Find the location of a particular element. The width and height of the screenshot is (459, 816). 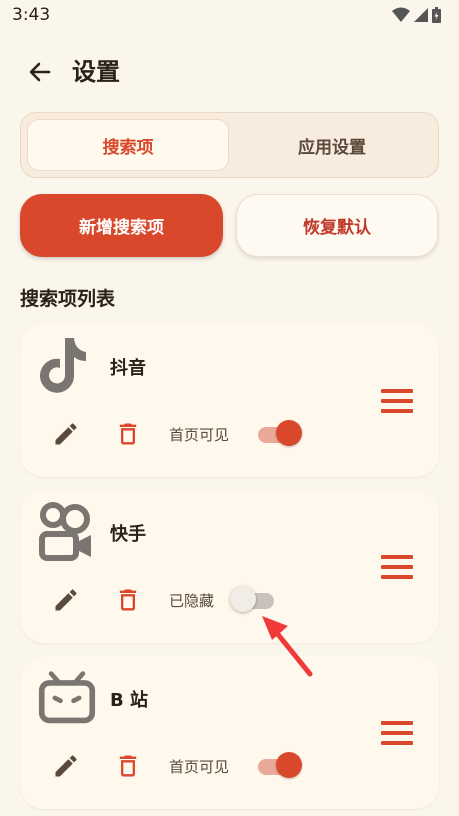

back-button is located at coordinates (40, 72).